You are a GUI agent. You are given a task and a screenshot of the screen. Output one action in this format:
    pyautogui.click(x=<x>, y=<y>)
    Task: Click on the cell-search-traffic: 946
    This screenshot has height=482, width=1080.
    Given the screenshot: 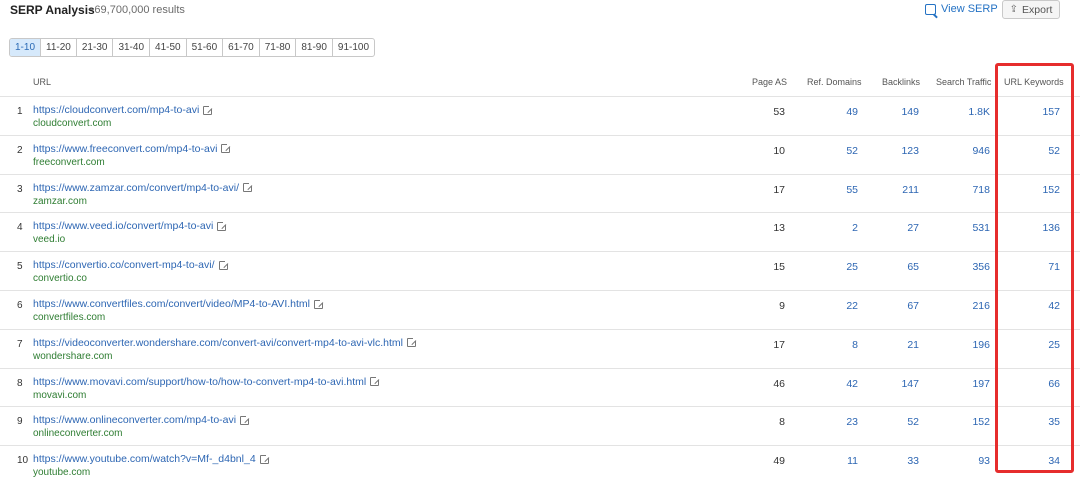 What is the action you would take?
    pyautogui.click(x=965, y=151)
    